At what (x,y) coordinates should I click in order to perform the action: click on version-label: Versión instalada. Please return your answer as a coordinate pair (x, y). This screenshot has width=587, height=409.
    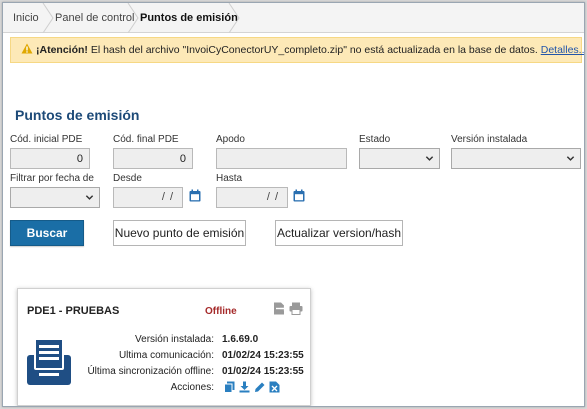
    Looking at the image, I should click on (489, 139).